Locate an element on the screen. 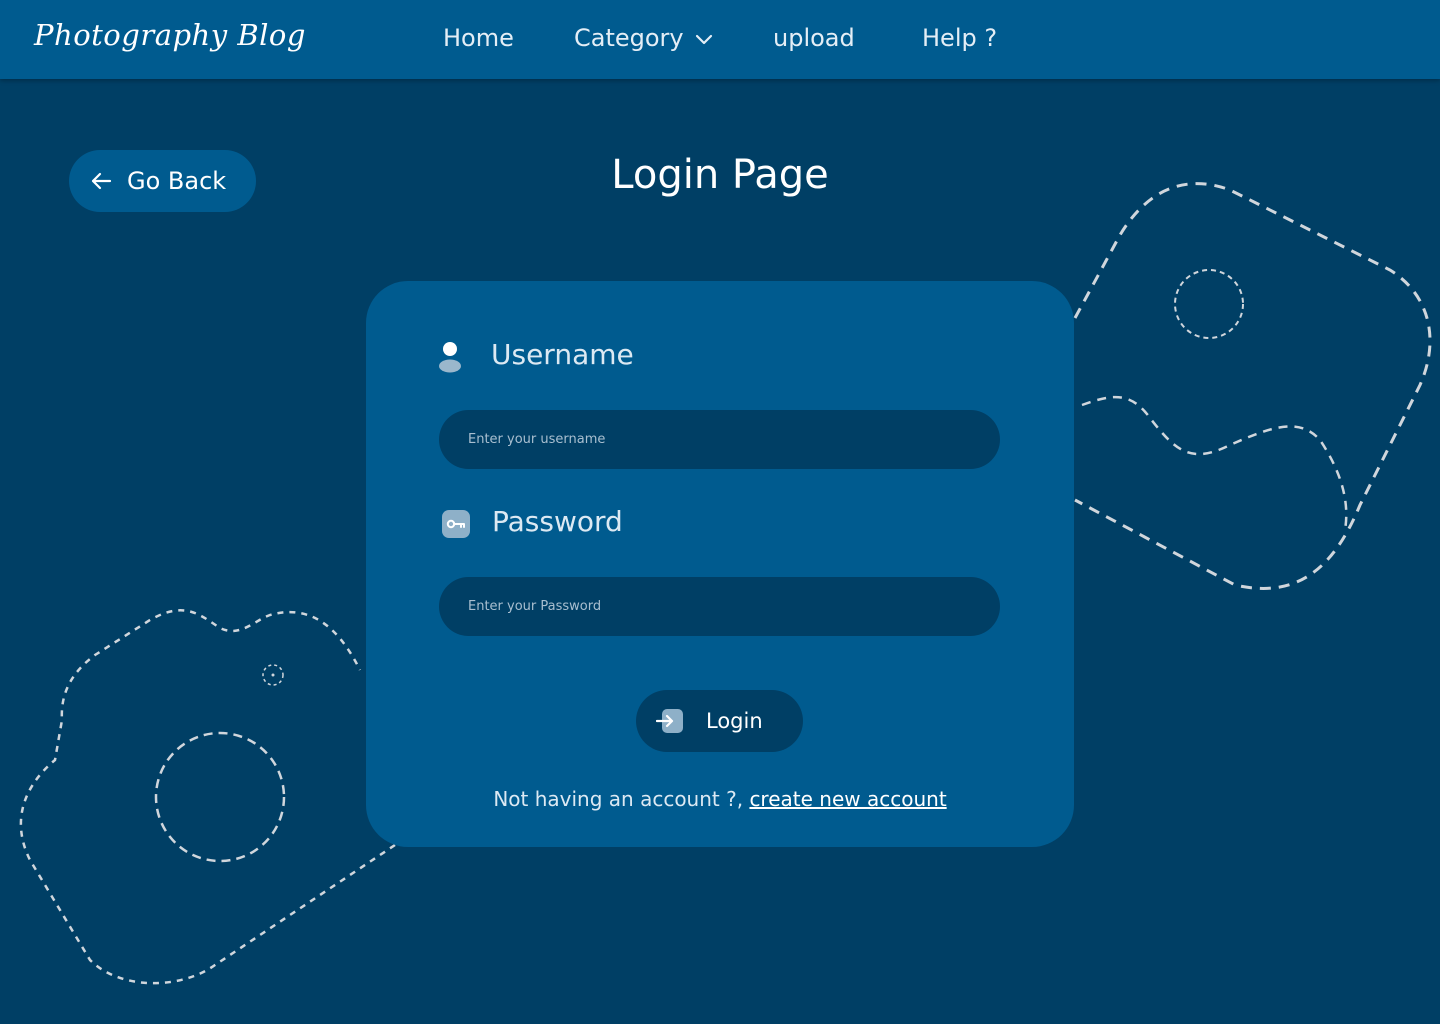 This screenshot has width=1440, height=1024. login-arrow-icon is located at coordinates (669, 721).